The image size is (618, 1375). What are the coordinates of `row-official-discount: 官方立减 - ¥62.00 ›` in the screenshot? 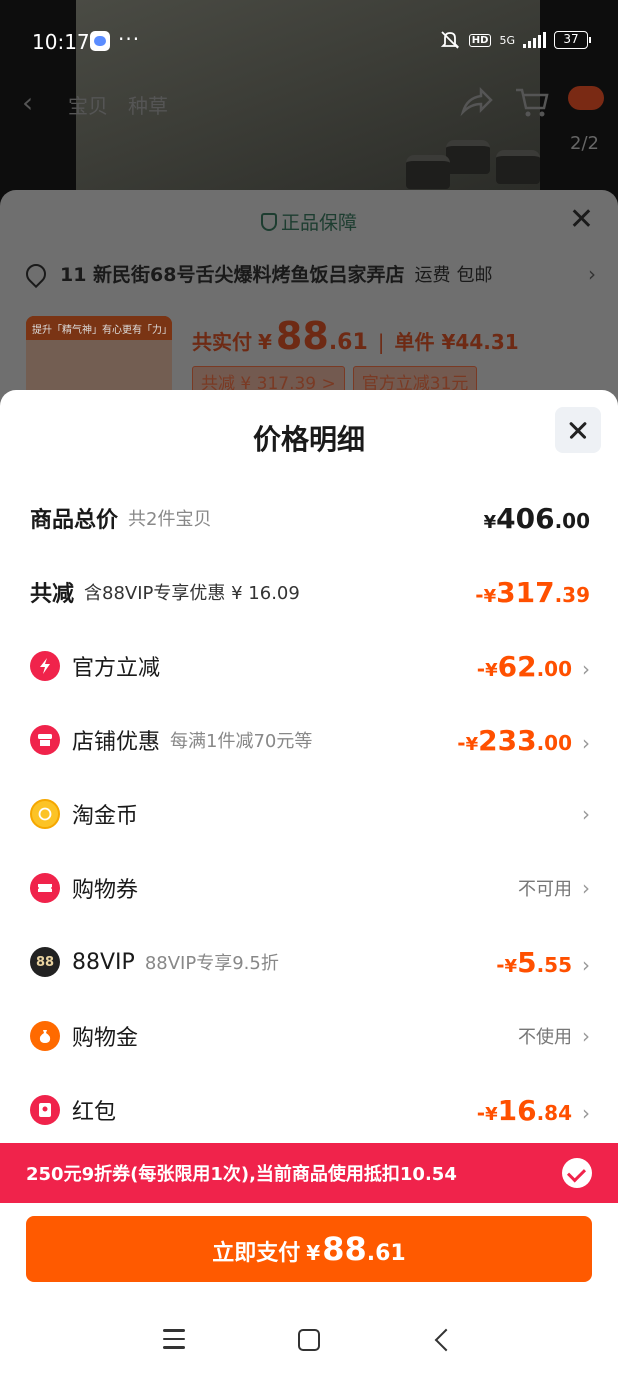 It's located at (310, 666).